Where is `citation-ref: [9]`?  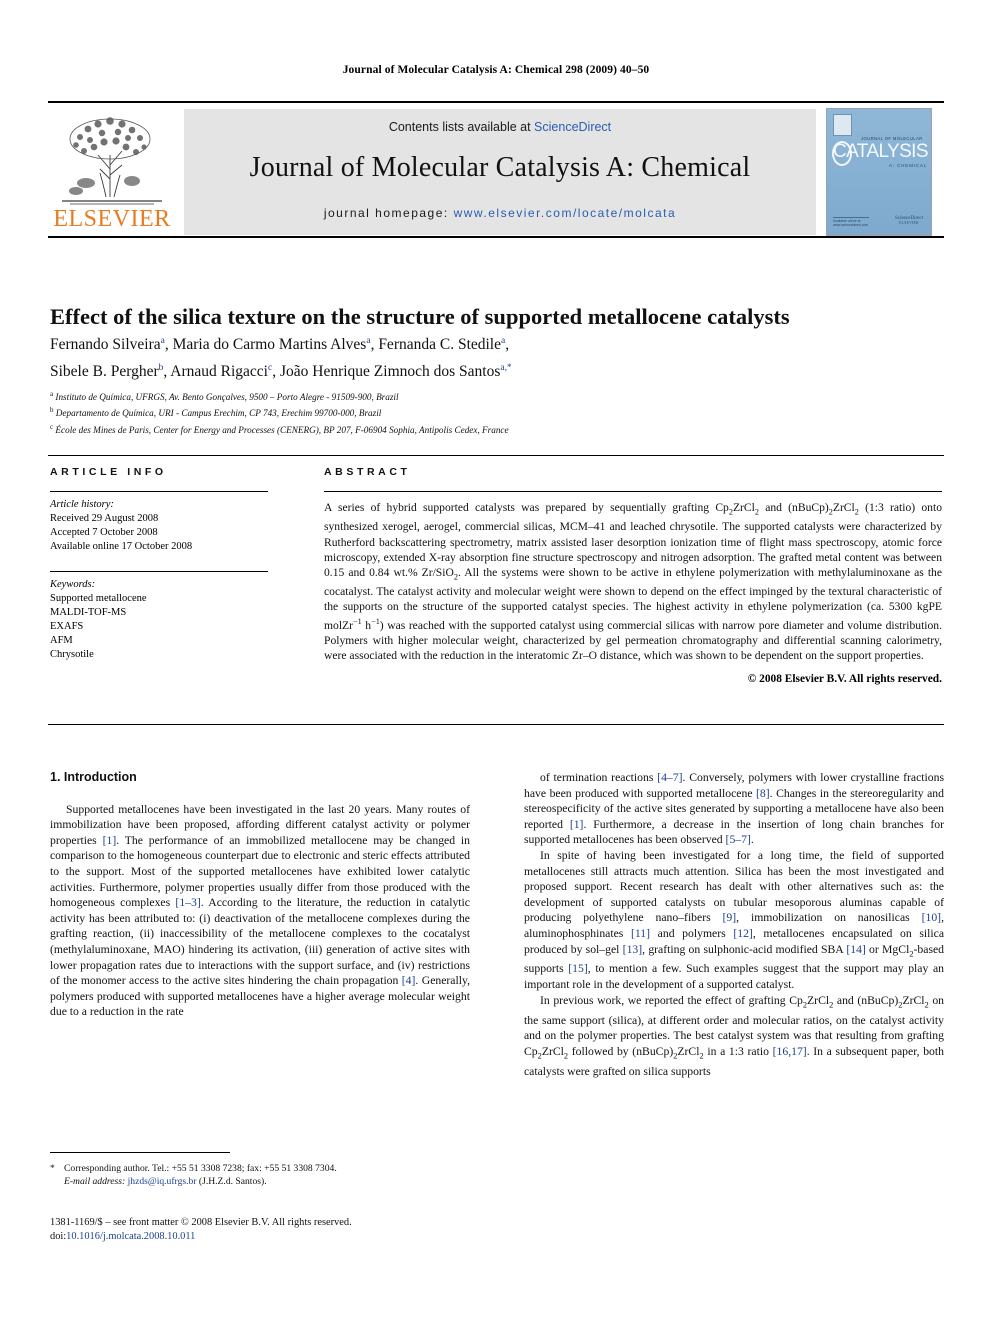
citation-ref: [9] is located at coordinates (730, 917).